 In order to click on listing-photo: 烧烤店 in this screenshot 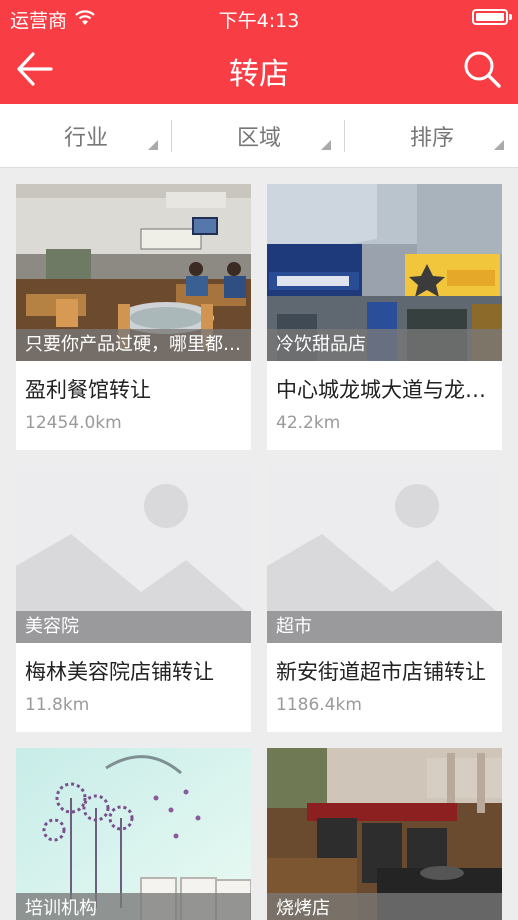, I will do `click(384, 834)`.